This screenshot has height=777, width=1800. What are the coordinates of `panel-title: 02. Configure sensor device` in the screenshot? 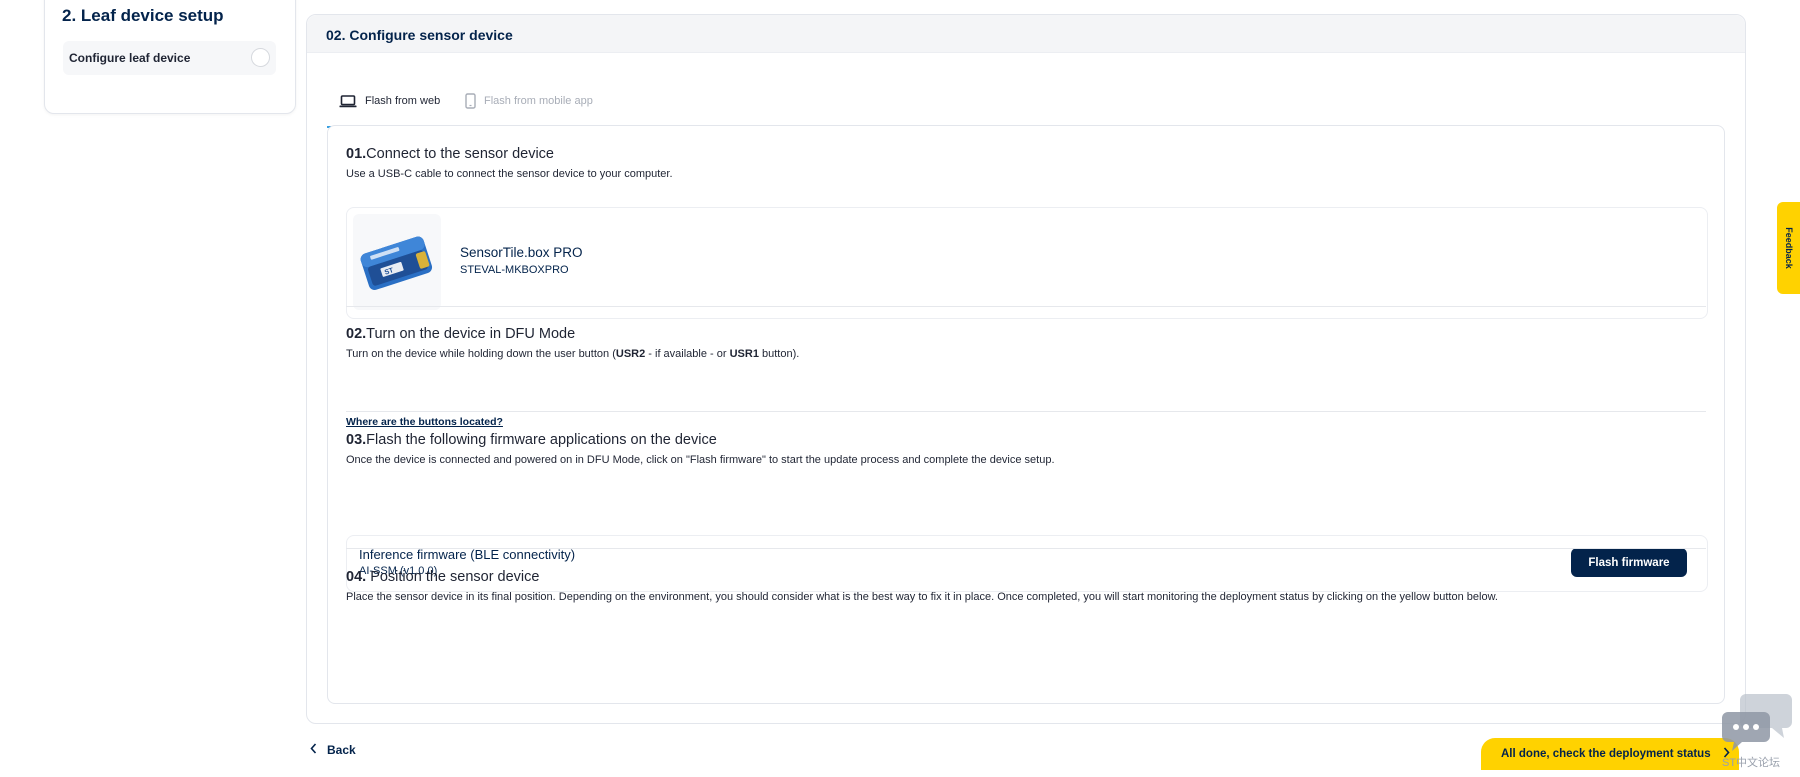 It's located at (419, 35).